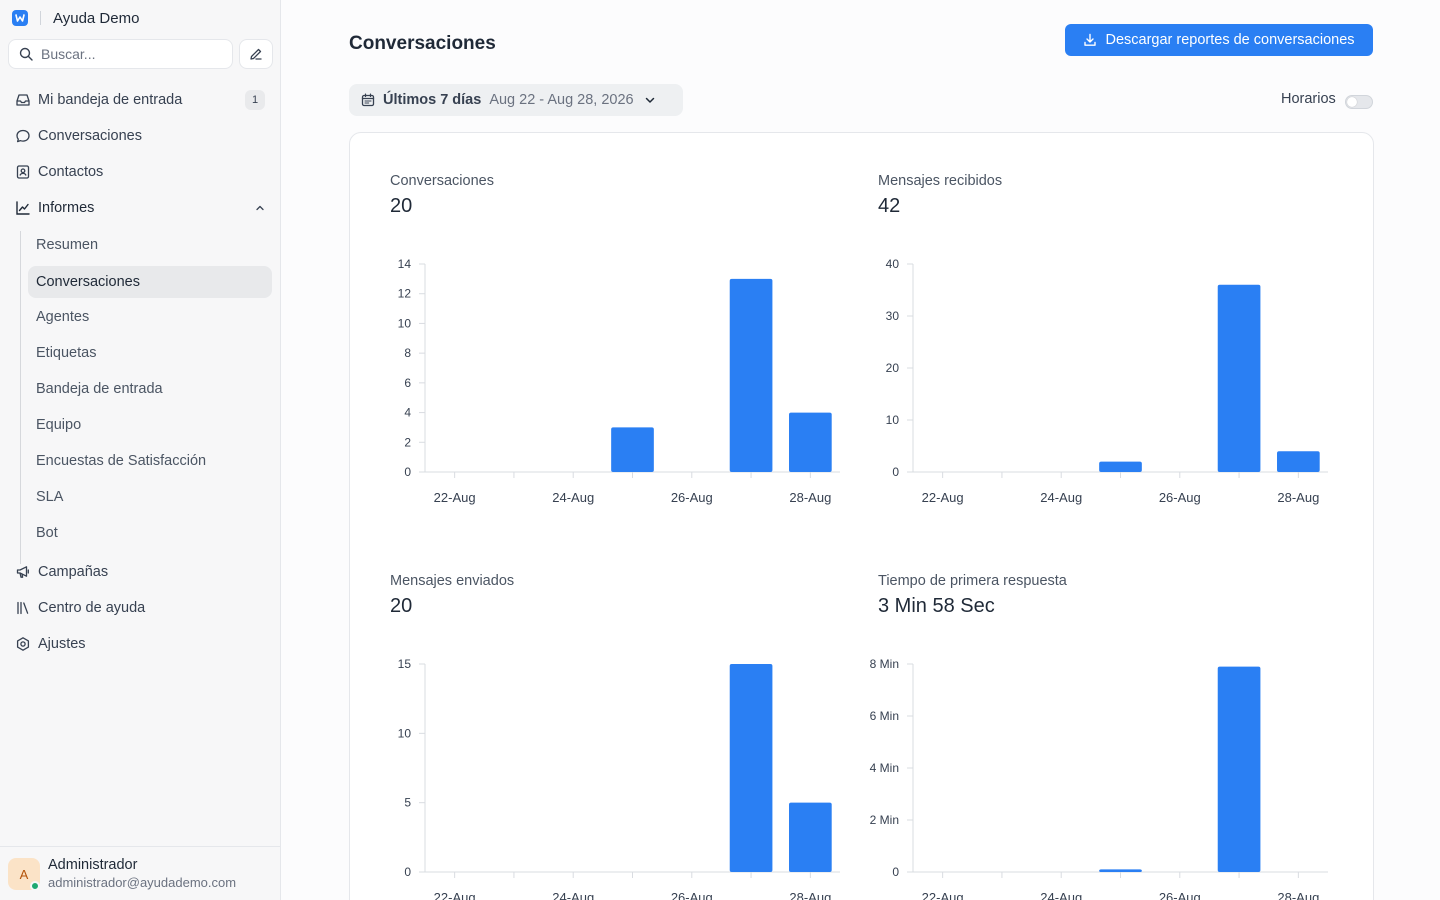 The width and height of the screenshot is (1440, 900). What do you see at coordinates (20, 397) in the screenshot?
I see `submenu-guide-line` at bounding box center [20, 397].